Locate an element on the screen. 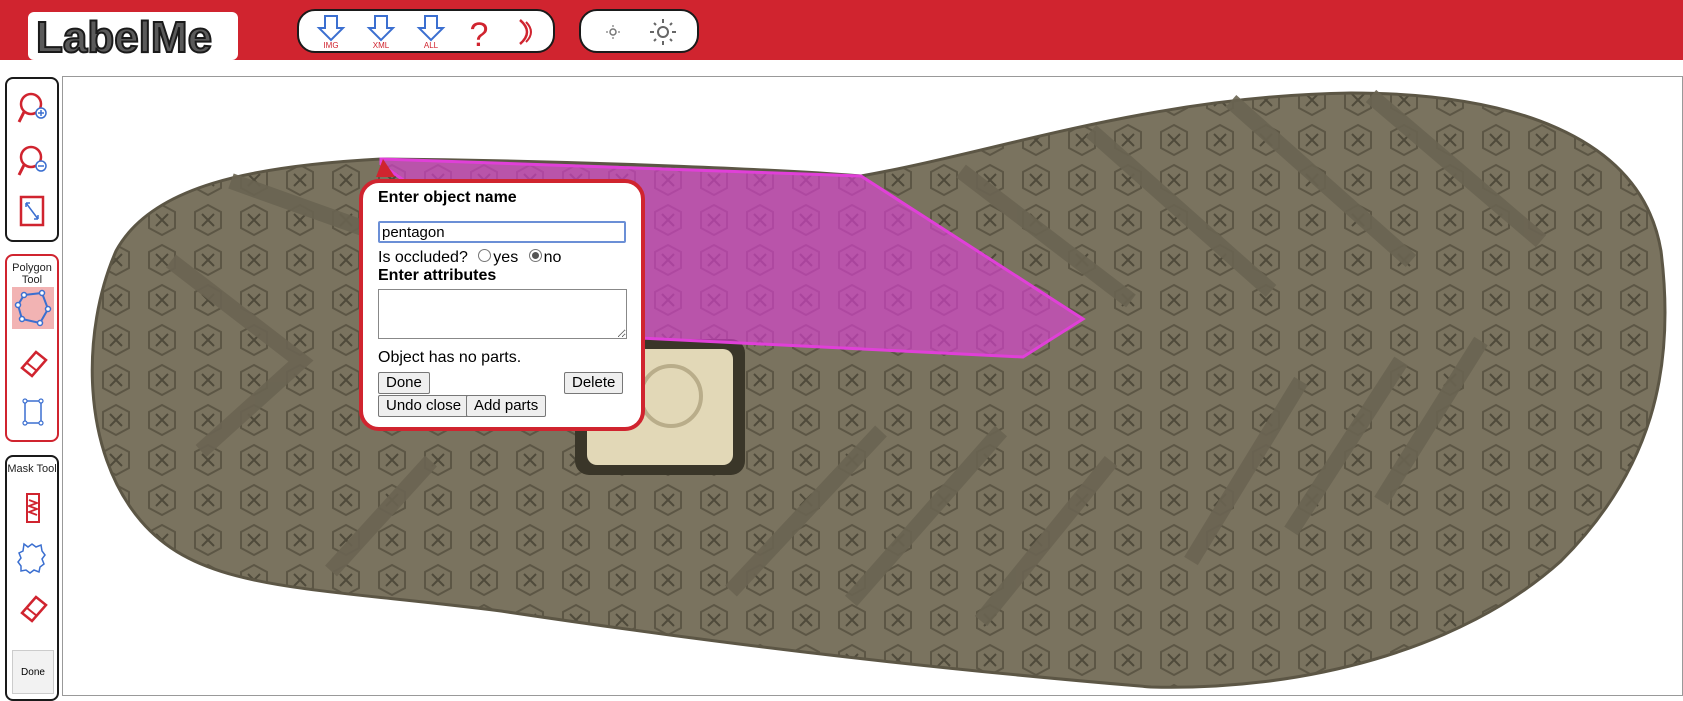 The height and width of the screenshot is (701, 1683). fit-to-screen-icon is located at coordinates (32, 211).